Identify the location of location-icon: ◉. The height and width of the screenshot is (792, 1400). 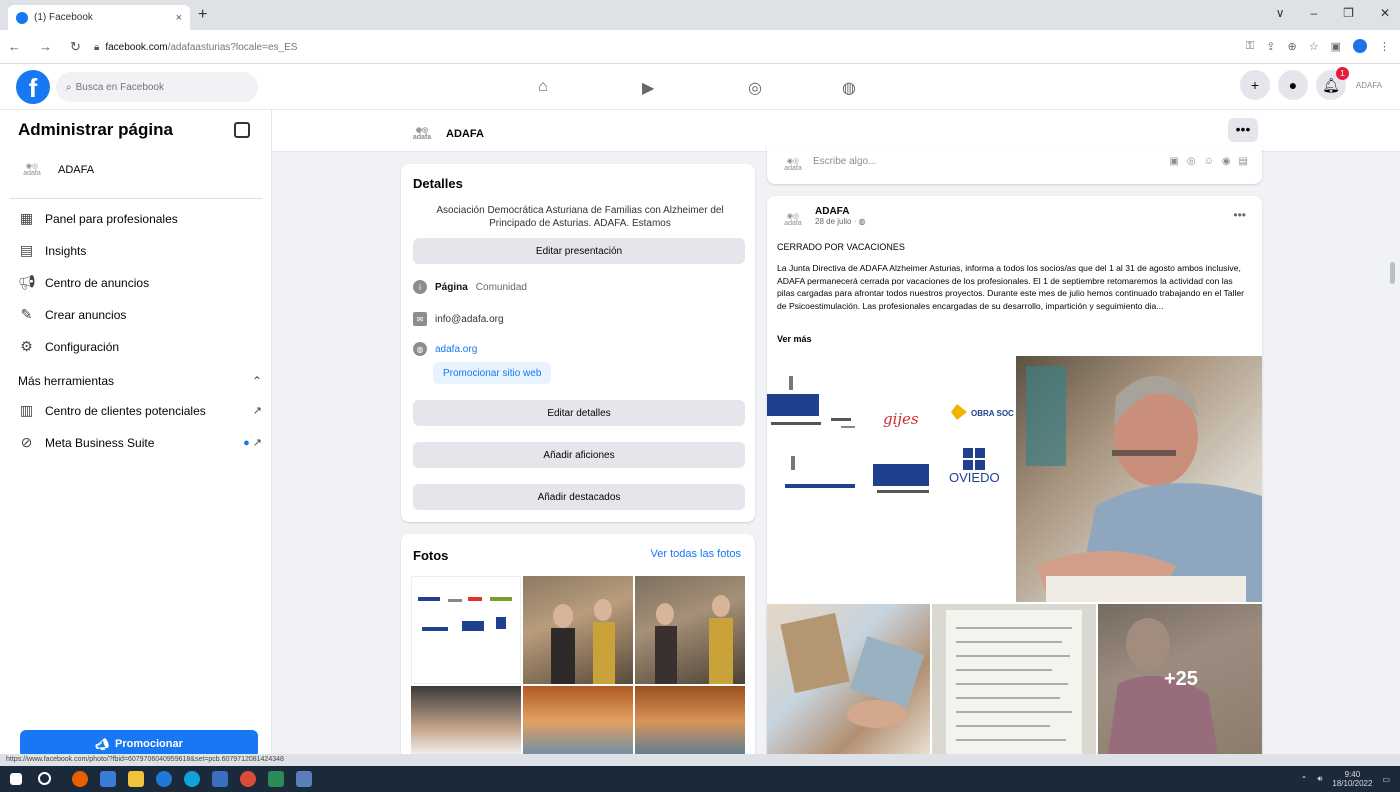
(1226, 161).